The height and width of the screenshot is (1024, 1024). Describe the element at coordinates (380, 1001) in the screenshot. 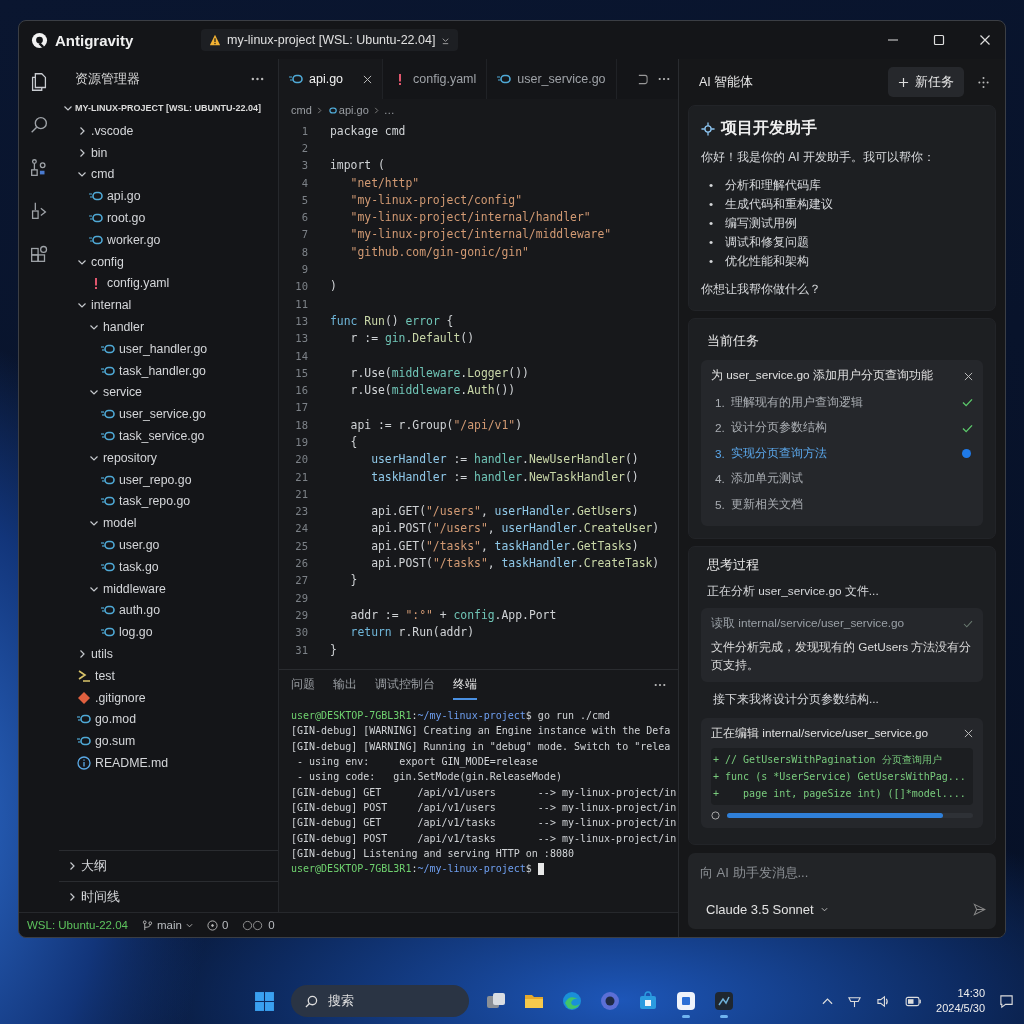

I see `search-box: 搜索` at that location.